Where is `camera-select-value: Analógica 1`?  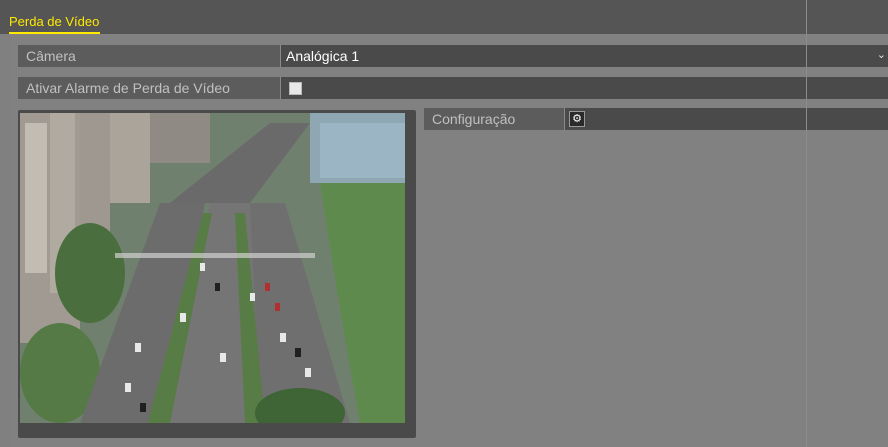
camera-select-value: Analógica 1 is located at coordinates (323, 56).